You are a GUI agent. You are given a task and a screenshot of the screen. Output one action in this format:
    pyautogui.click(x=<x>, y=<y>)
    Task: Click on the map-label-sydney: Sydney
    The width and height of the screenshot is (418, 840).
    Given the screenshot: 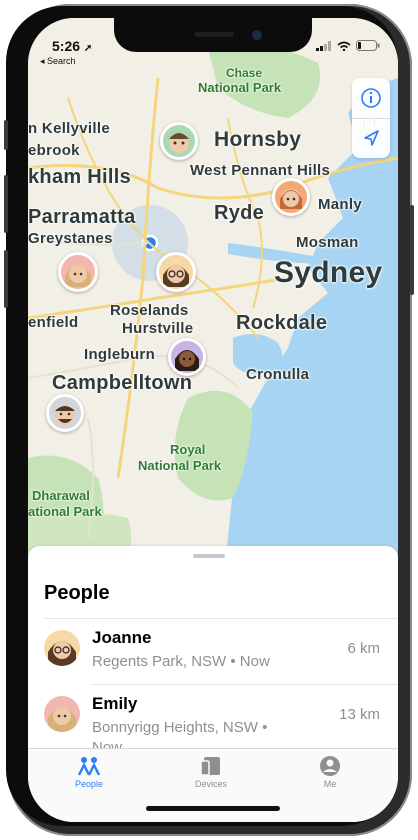 What is the action you would take?
    pyautogui.click(x=328, y=272)
    